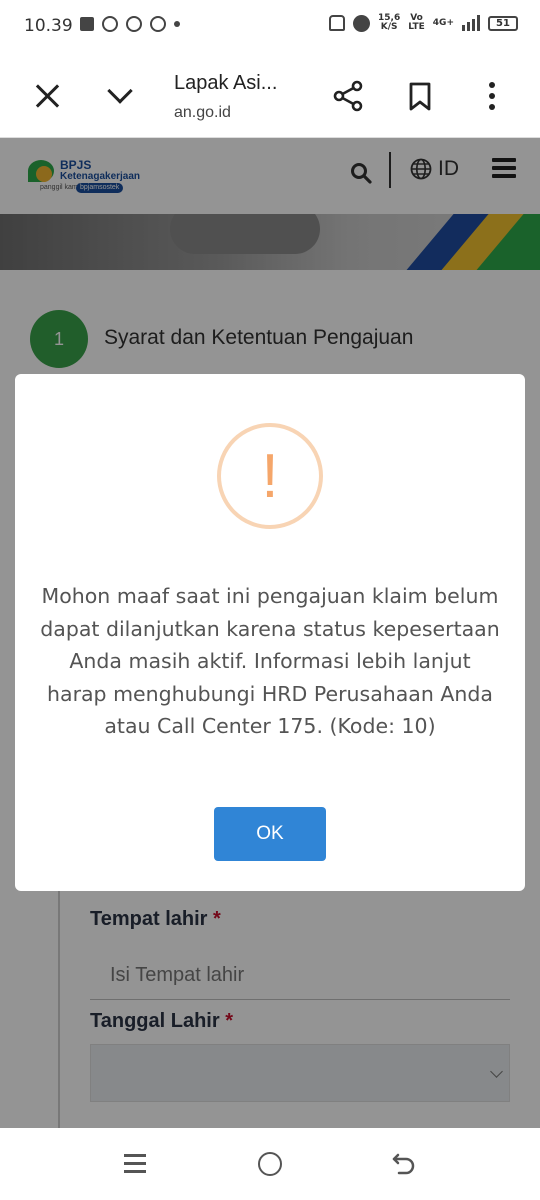 The height and width of the screenshot is (1200, 540). I want to click on more-options-icon, so click(492, 97).